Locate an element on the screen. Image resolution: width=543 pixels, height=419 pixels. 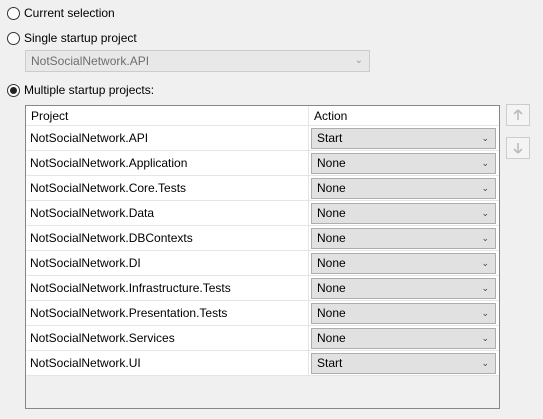
move-down-button is located at coordinates (518, 148).